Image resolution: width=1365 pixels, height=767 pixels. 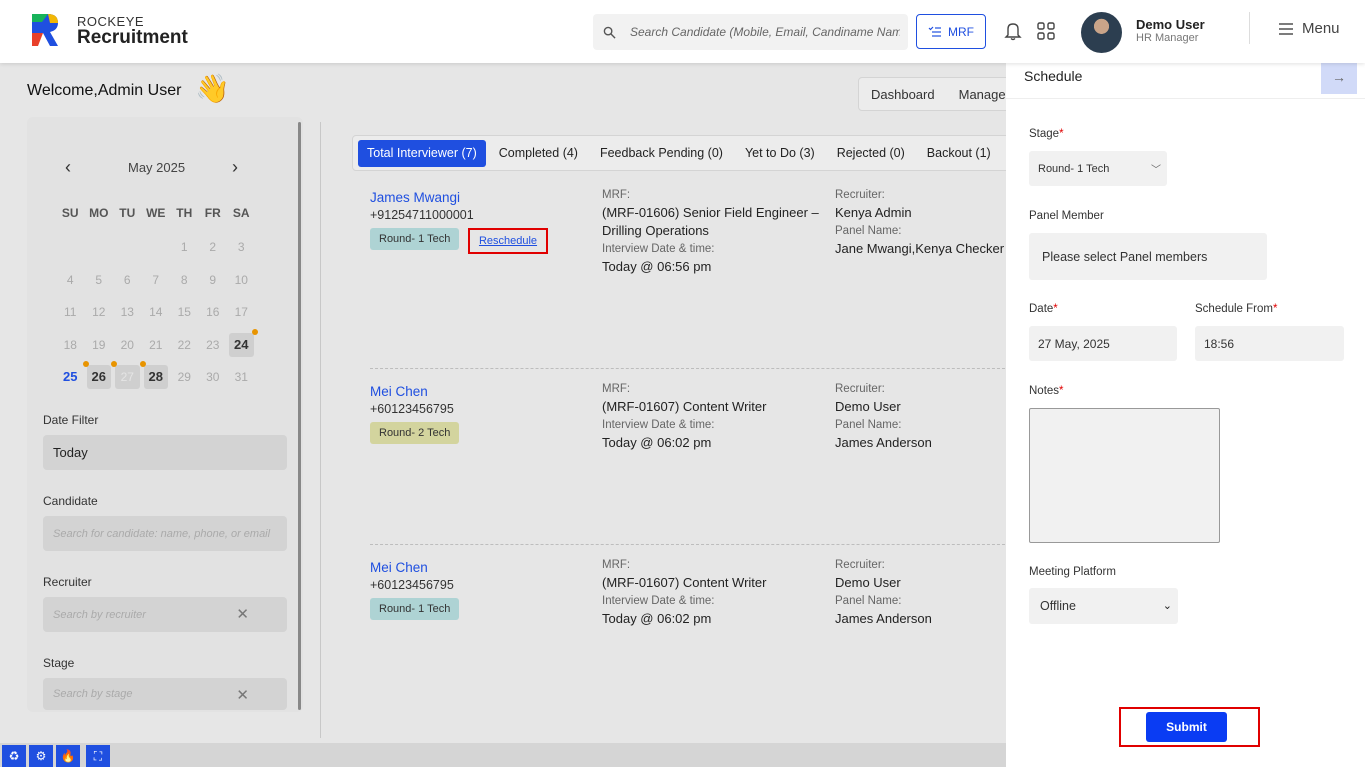 What do you see at coordinates (868, 406) in the screenshot?
I see `recruiter-value: Demo User` at bounding box center [868, 406].